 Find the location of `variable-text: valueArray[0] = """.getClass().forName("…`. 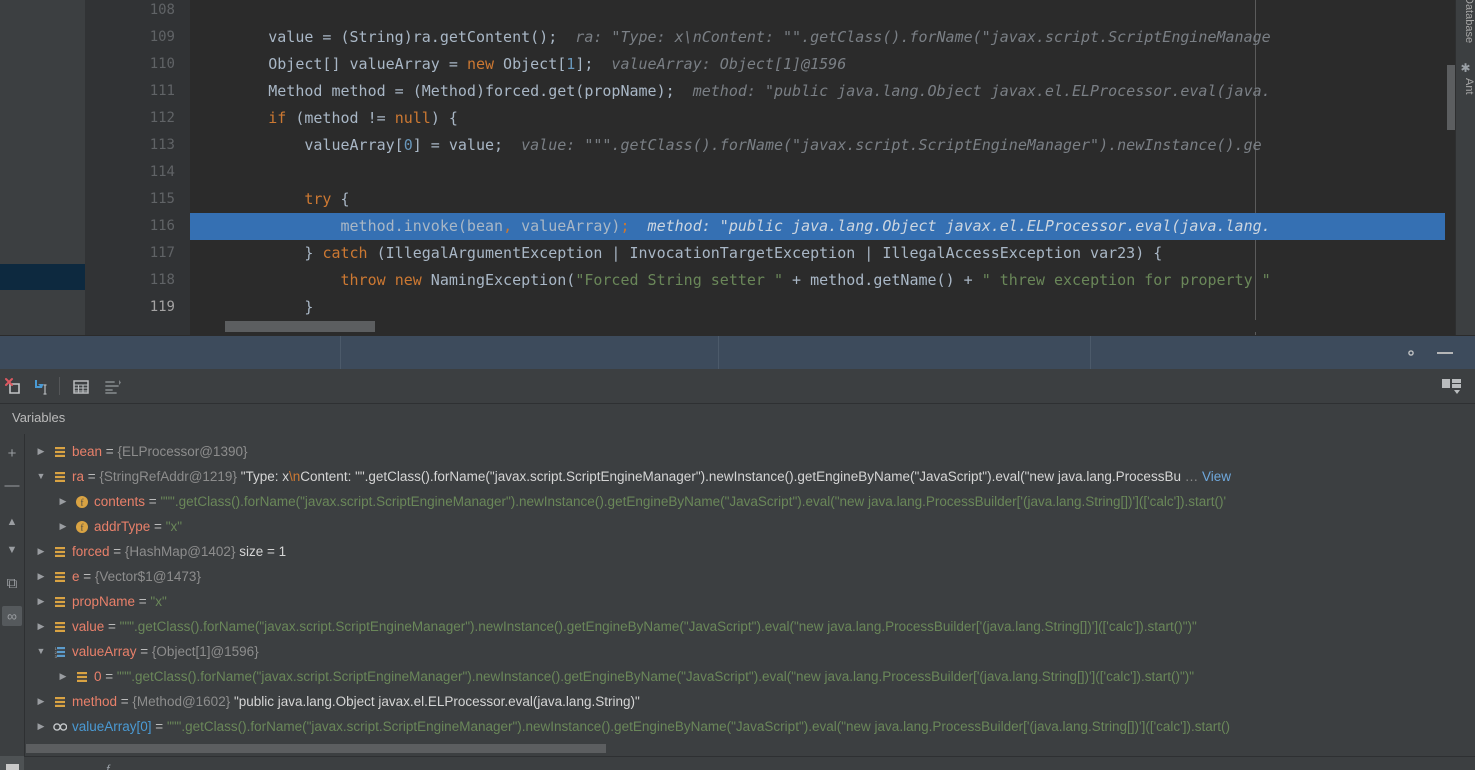

variable-text: valueArray[0] = """.getClass().forName("… is located at coordinates (651, 726).